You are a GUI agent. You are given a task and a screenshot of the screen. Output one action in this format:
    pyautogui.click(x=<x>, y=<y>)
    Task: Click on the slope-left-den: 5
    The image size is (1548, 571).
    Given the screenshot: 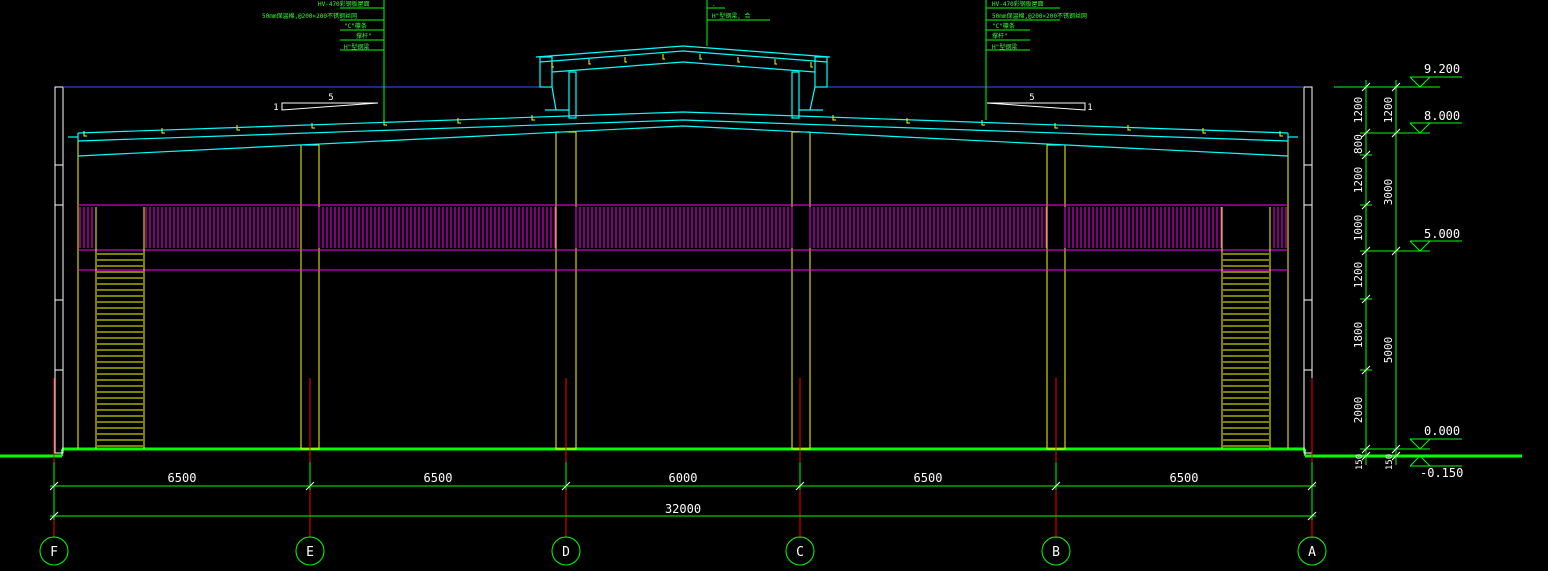 What is the action you would take?
    pyautogui.click(x=330, y=98)
    